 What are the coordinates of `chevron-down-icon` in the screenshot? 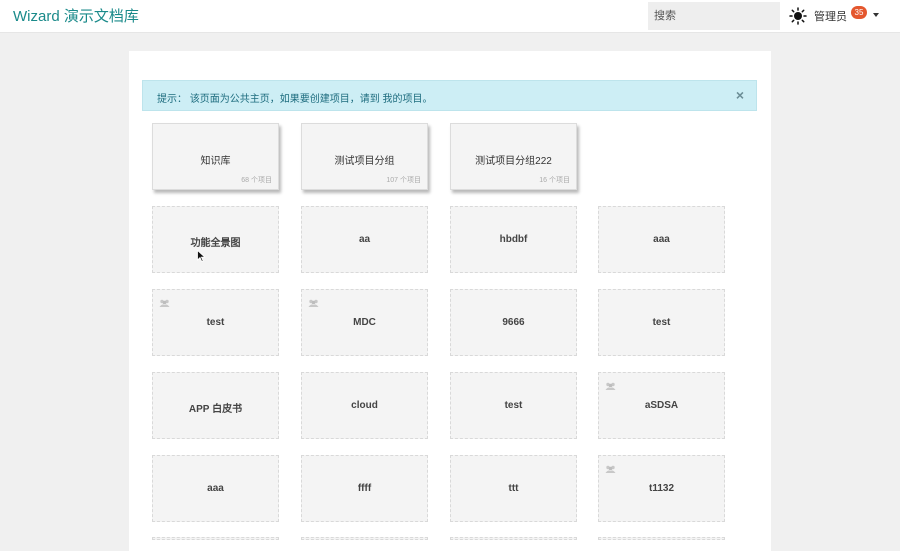 It's located at (876, 15).